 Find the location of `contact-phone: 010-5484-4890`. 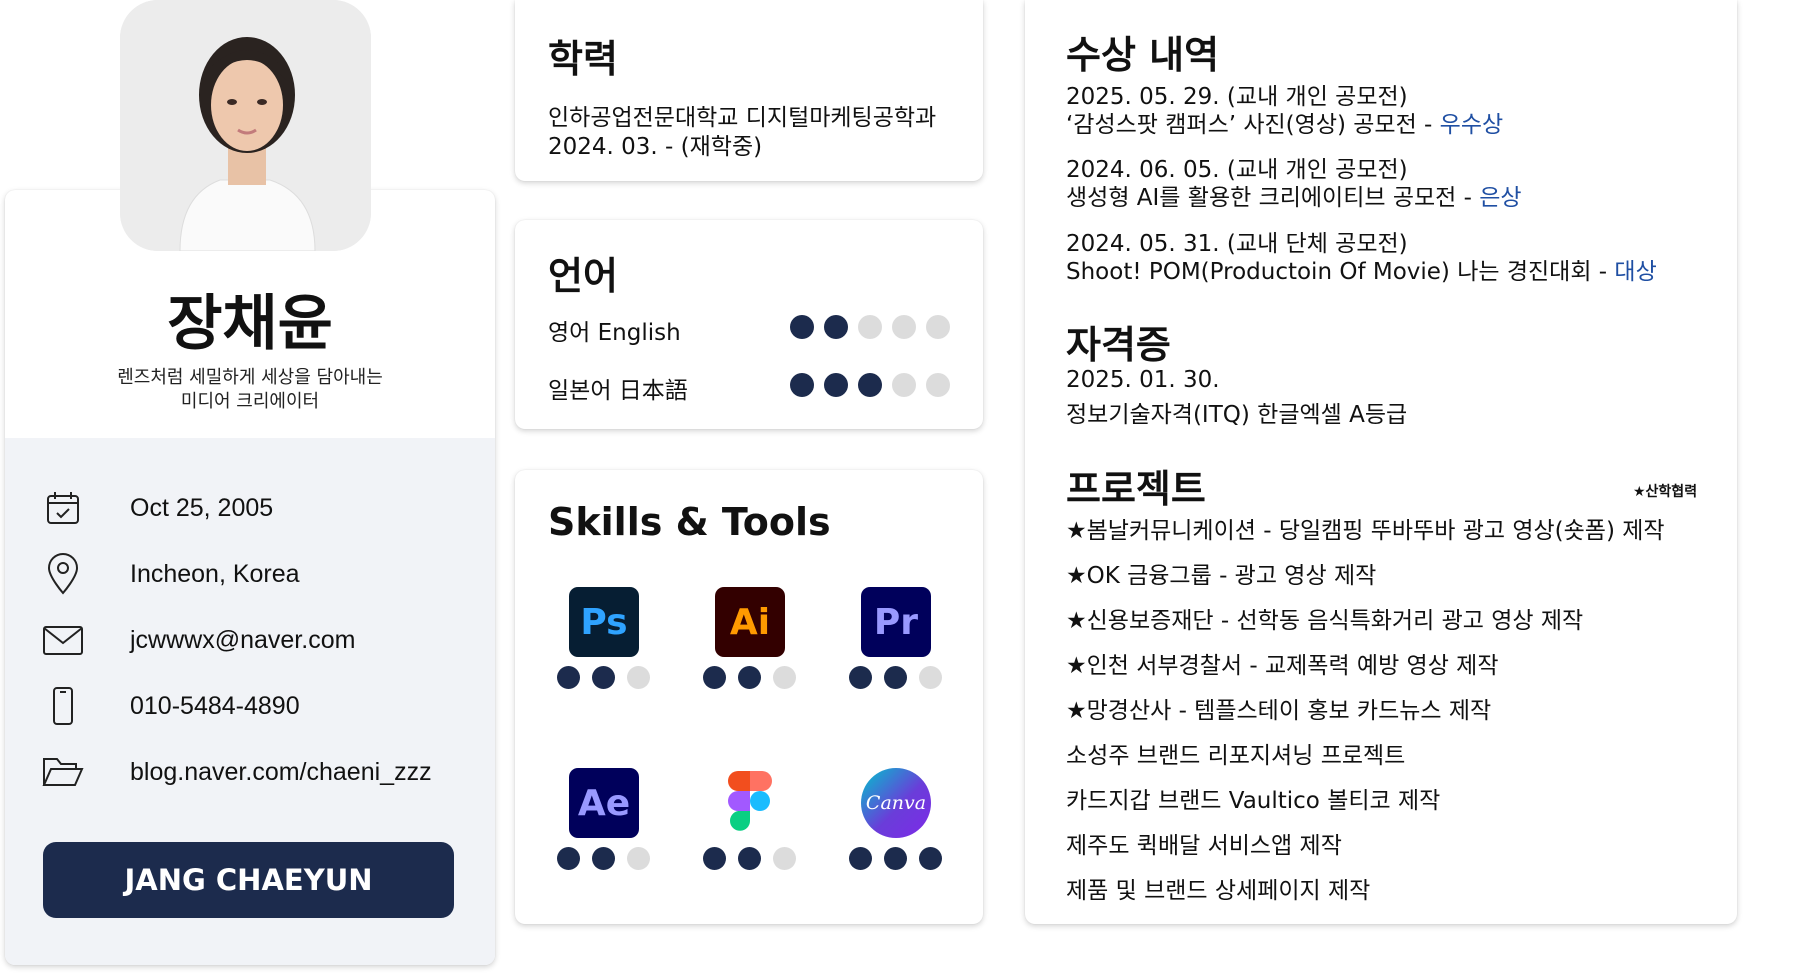

contact-phone: 010-5484-4890 is located at coordinates (170, 706).